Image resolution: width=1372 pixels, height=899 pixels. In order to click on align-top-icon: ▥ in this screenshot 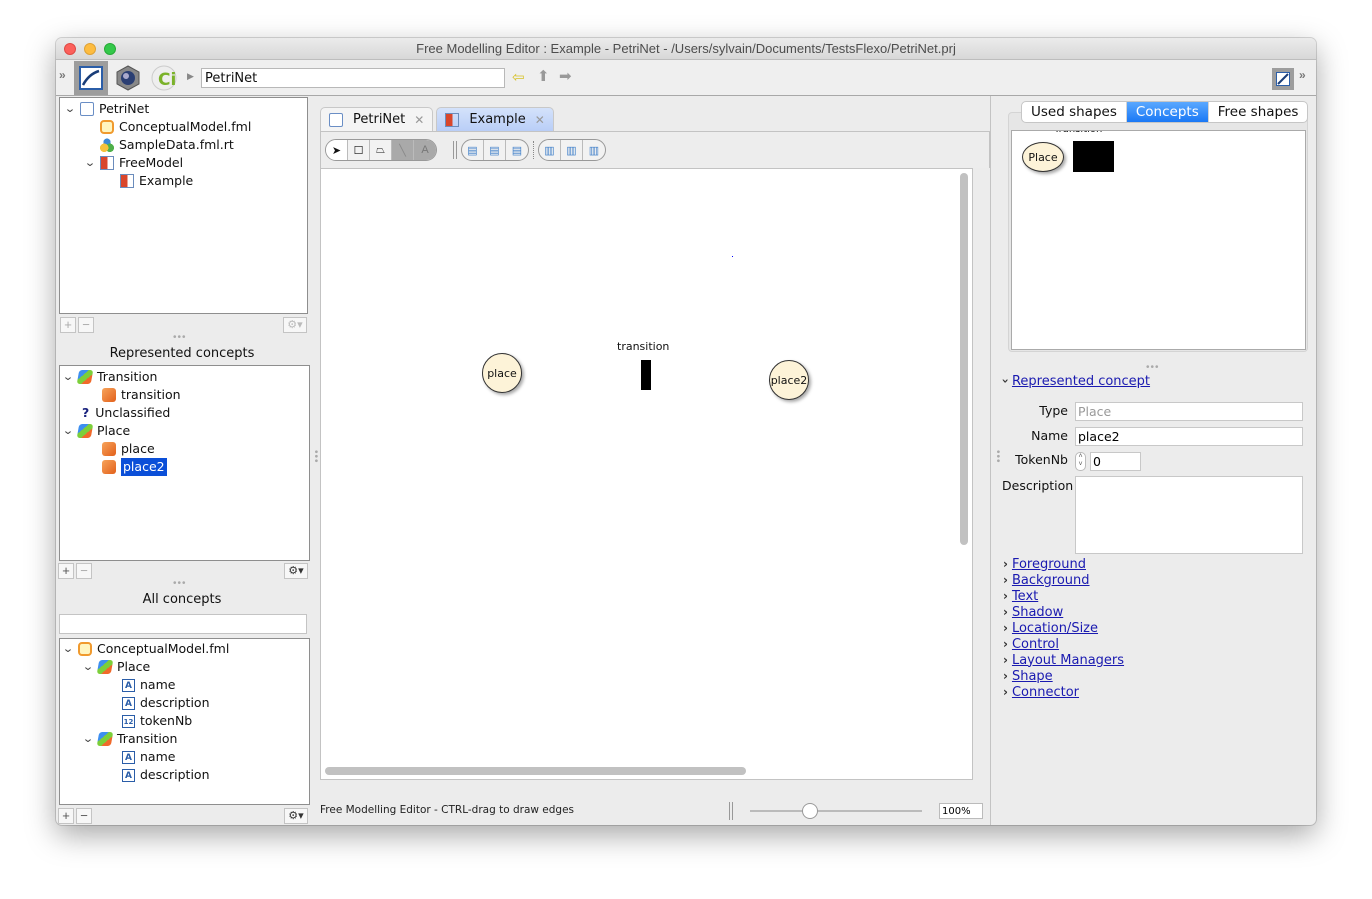, I will do `click(550, 150)`.